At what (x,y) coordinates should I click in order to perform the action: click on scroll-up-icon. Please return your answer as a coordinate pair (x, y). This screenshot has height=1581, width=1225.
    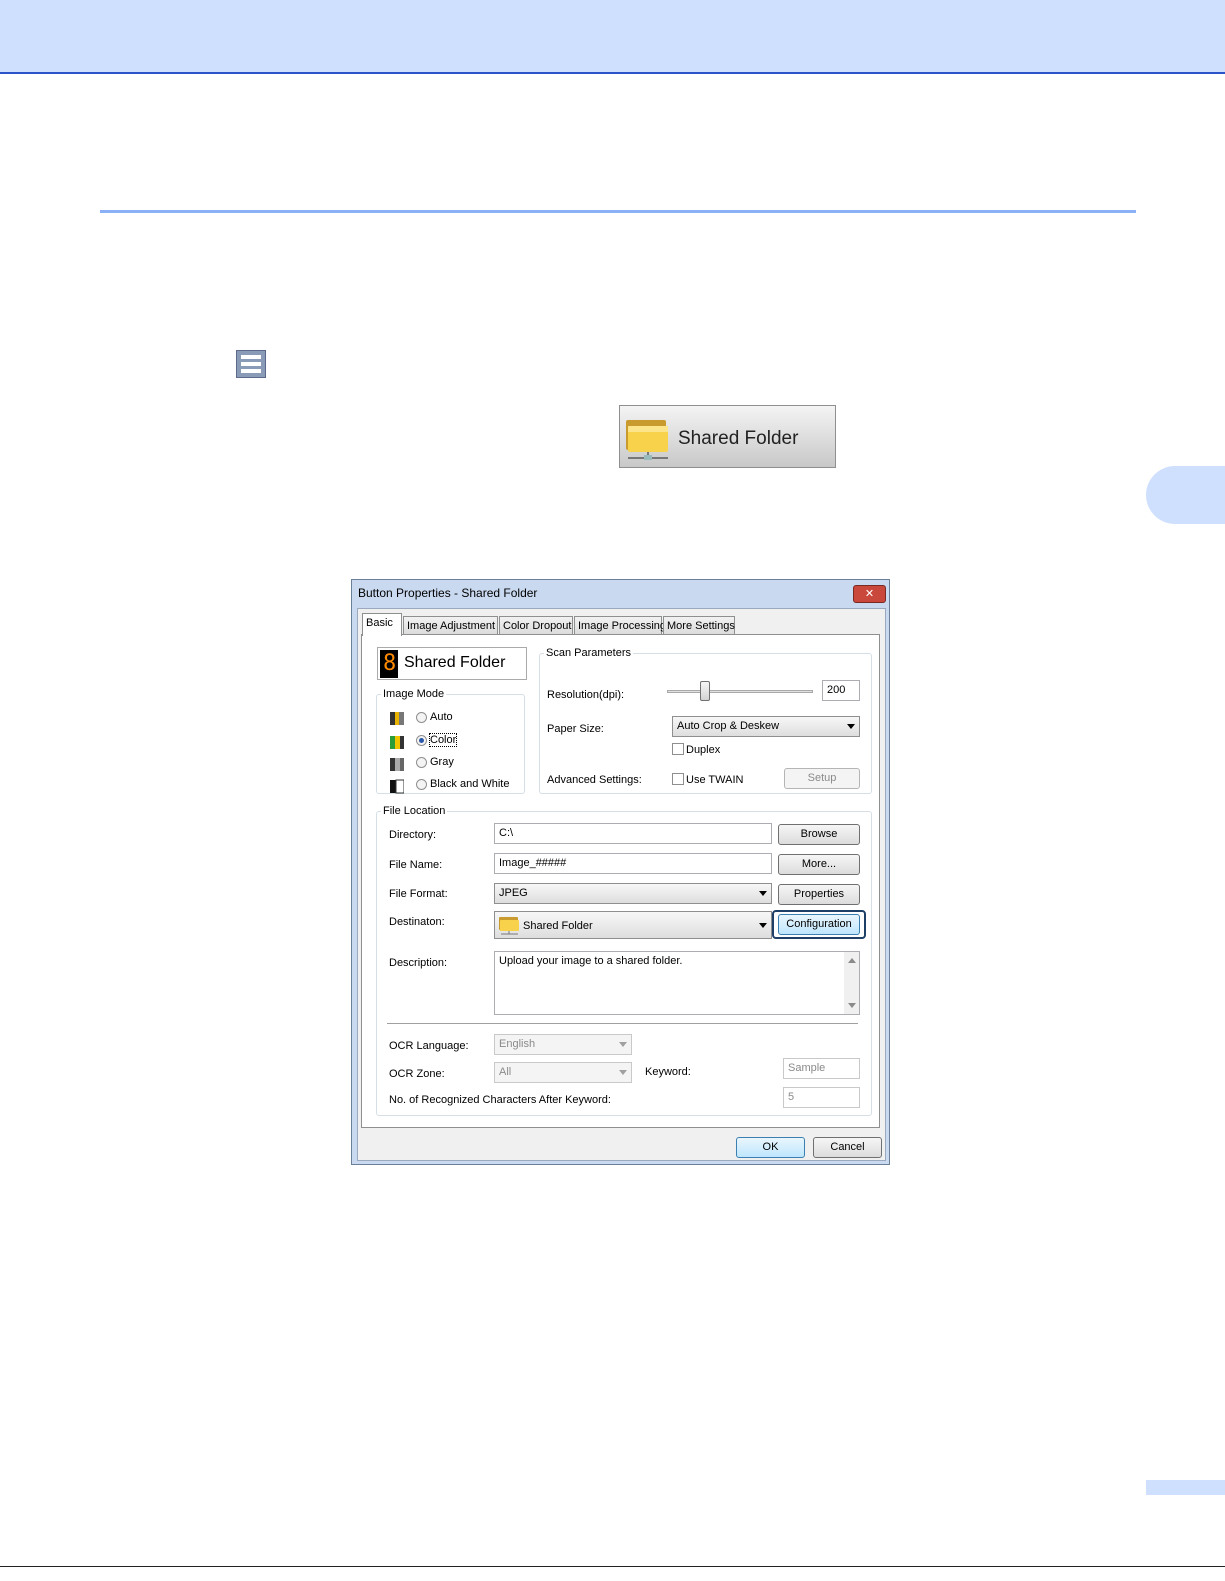
    Looking at the image, I should click on (852, 960).